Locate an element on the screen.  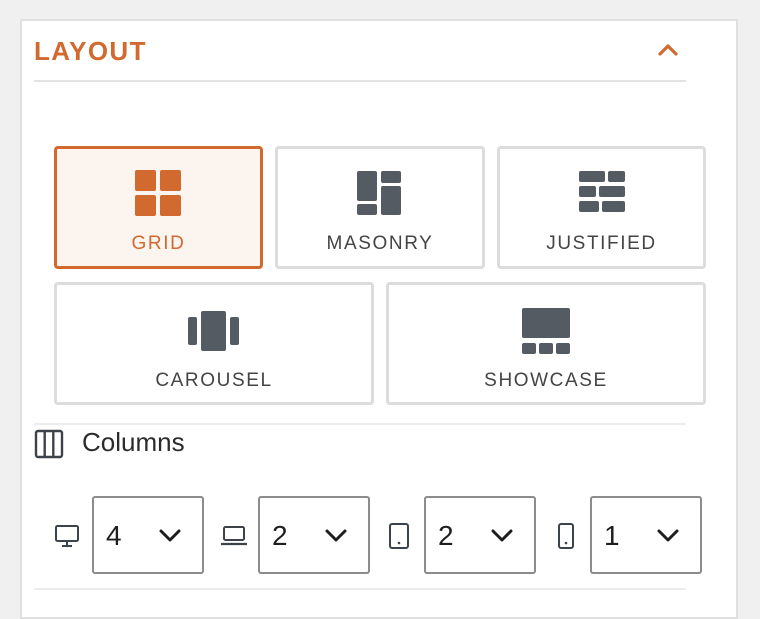
desktop-icon is located at coordinates (67, 536).